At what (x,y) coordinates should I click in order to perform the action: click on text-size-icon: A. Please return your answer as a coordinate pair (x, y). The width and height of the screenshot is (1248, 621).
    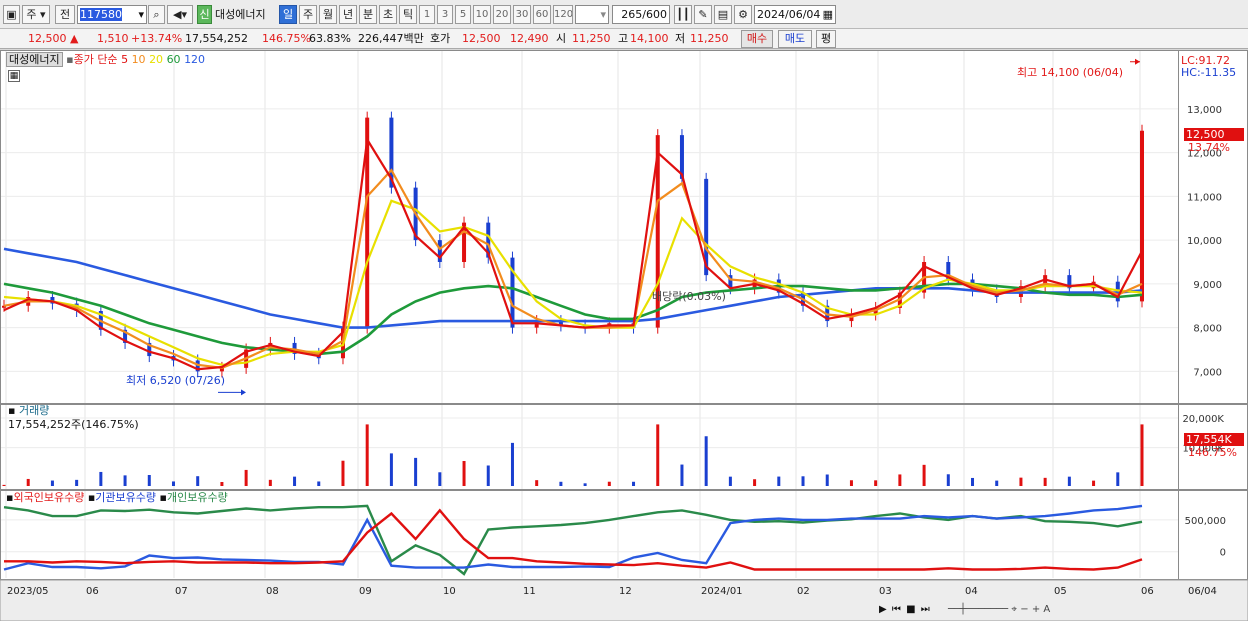
    Looking at the image, I should click on (1046, 609).